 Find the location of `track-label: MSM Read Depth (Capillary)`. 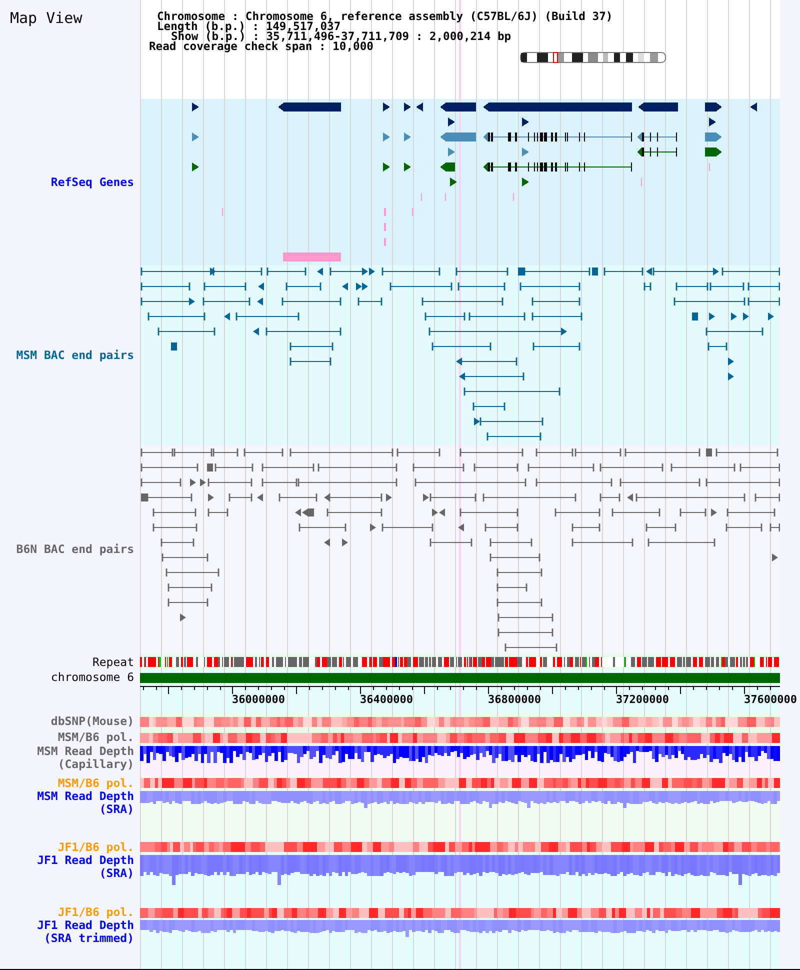

track-label: MSM Read Depth (Capillary) is located at coordinates (85, 758).